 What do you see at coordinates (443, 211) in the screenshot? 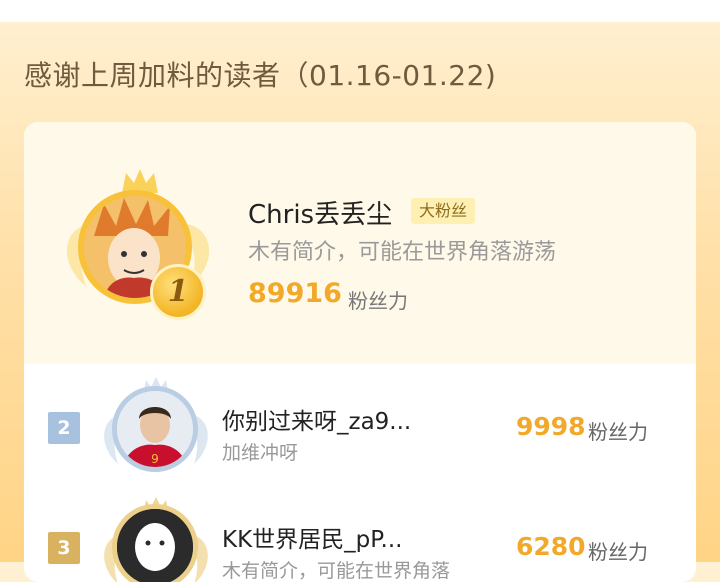
I see `fan-level-tag: 大粉丝` at bounding box center [443, 211].